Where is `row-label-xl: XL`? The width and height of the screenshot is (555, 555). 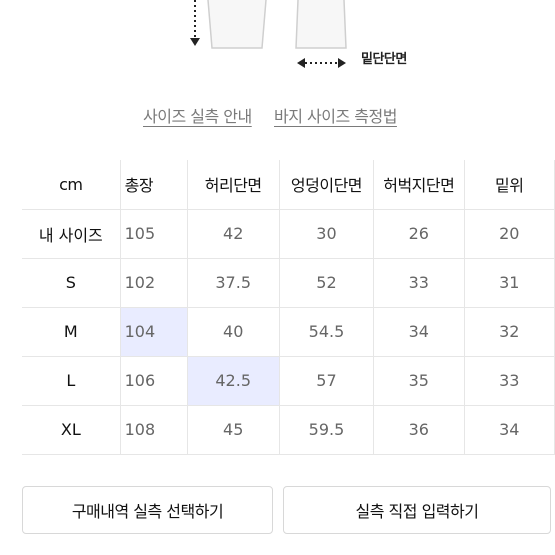 row-label-xl: XL is located at coordinates (71, 429).